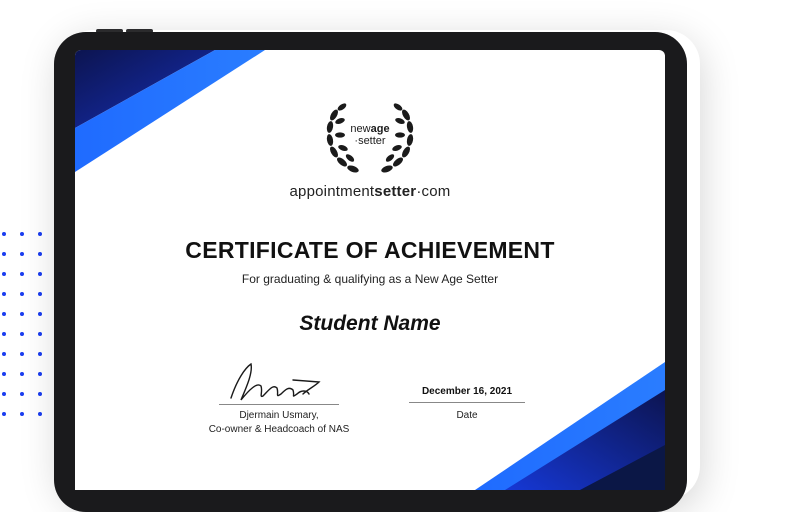 This screenshot has height=512, width=800. What do you see at coordinates (467, 402) in the screenshot?
I see `date-line` at bounding box center [467, 402].